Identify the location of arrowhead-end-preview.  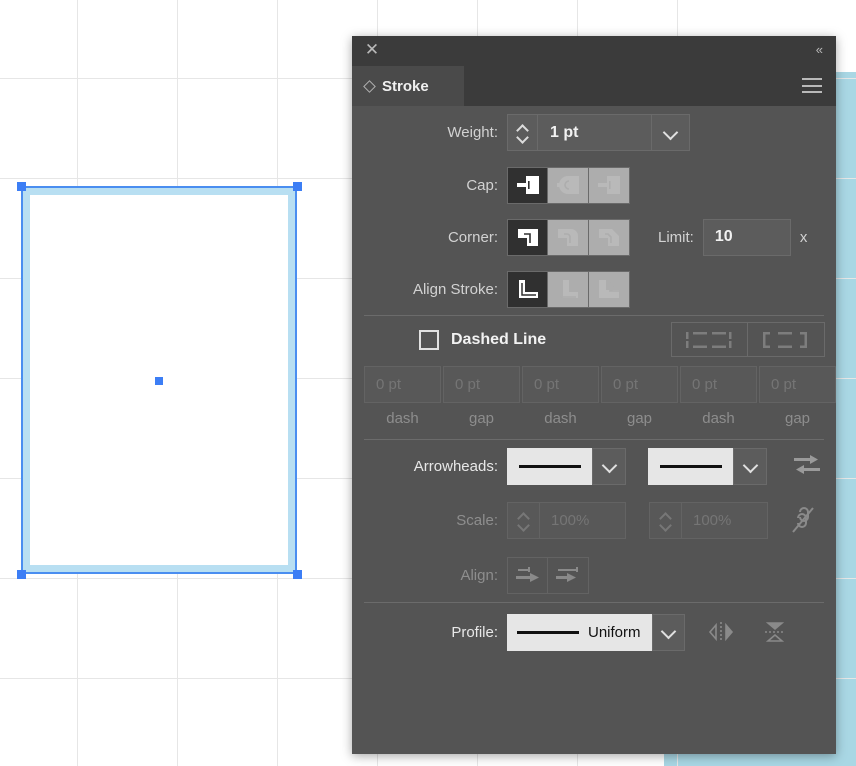
(690, 466).